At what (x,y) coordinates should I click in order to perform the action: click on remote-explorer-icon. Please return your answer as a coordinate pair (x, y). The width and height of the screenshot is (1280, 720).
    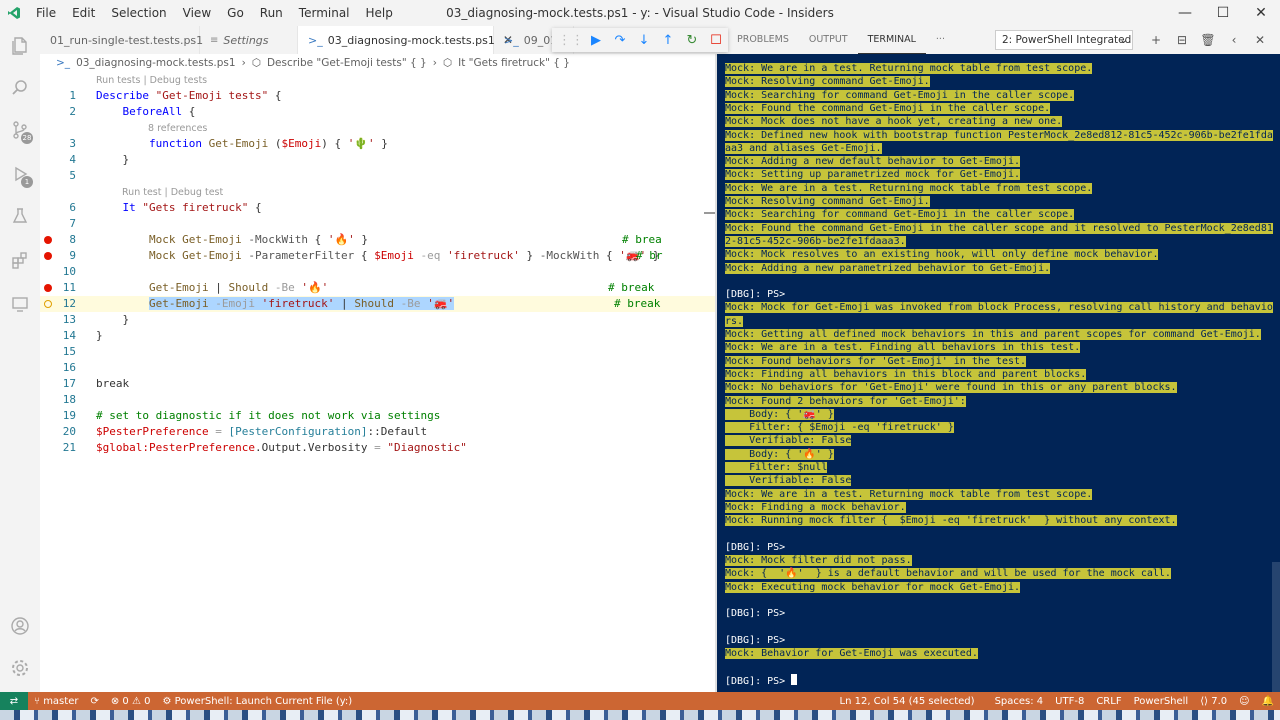
    Looking at the image, I should click on (20, 304).